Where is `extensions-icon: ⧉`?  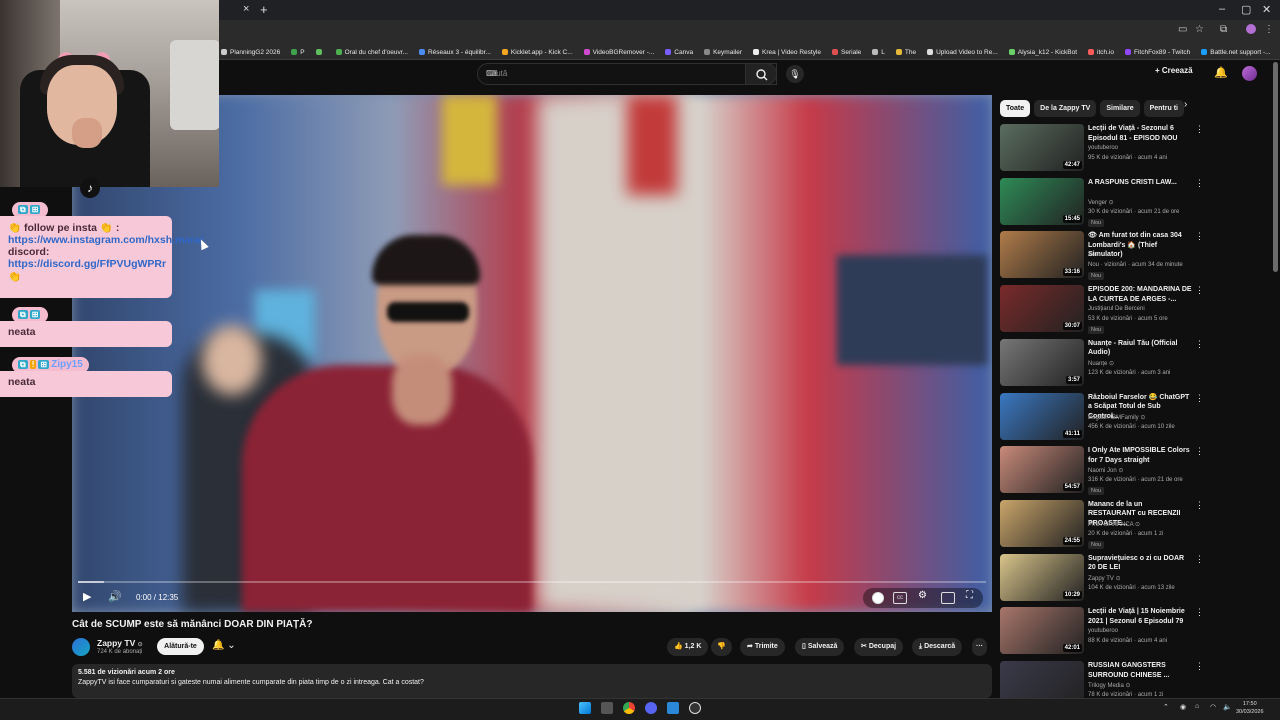 extensions-icon: ⧉ is located at coordinates (1223, 29).